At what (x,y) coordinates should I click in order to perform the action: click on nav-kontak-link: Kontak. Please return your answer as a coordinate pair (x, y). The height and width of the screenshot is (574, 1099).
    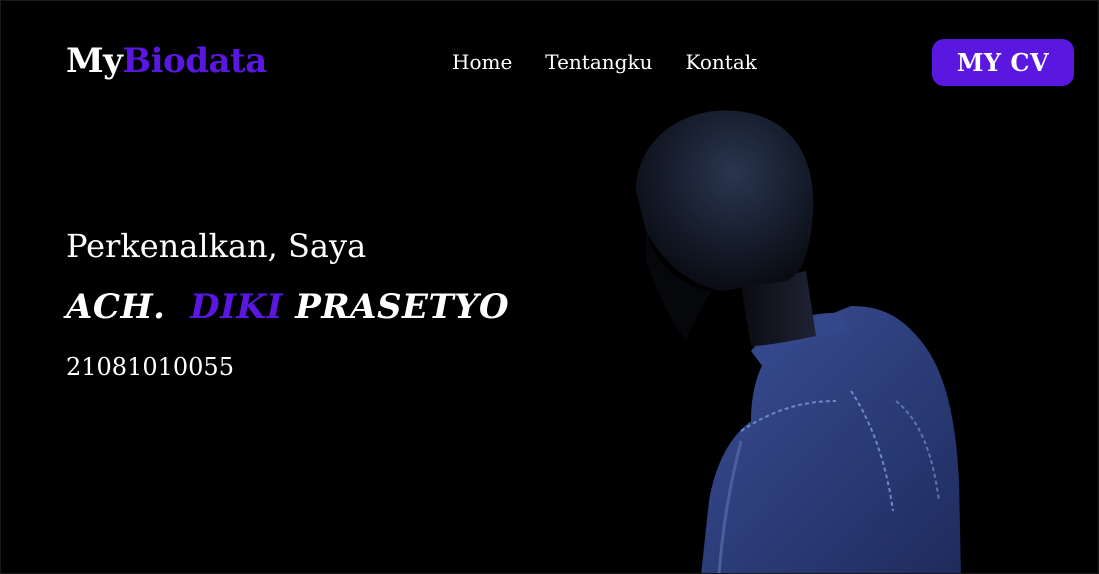
    Looking at the image, I should click on (720, 62).